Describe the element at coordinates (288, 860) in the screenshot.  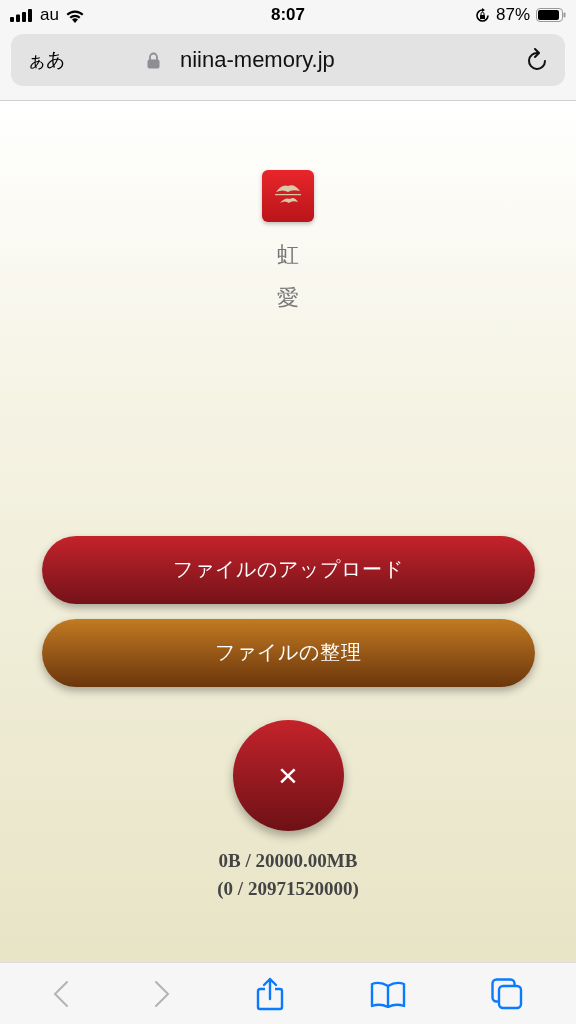
I see `storage-usage: 0B / 20000.00MB` at that location.